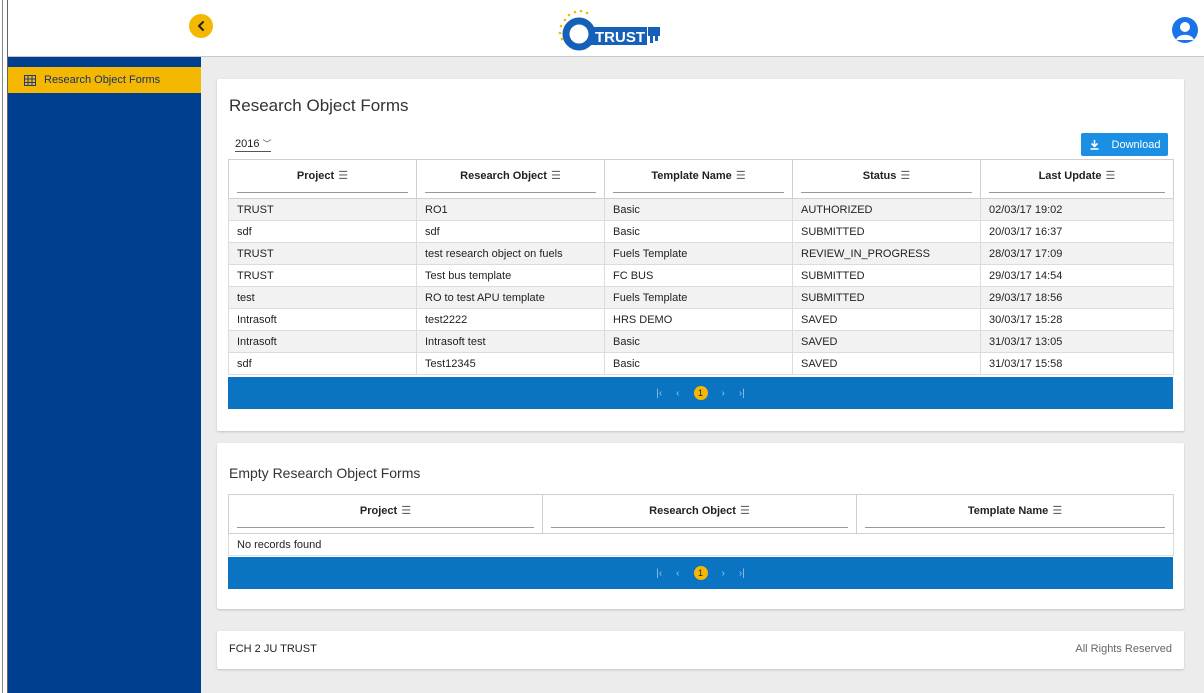  What do you see at coordinates (510, 275) in the screenshot?
I see `cell-research-object: Test bus template` at bounding box center [510, 275].